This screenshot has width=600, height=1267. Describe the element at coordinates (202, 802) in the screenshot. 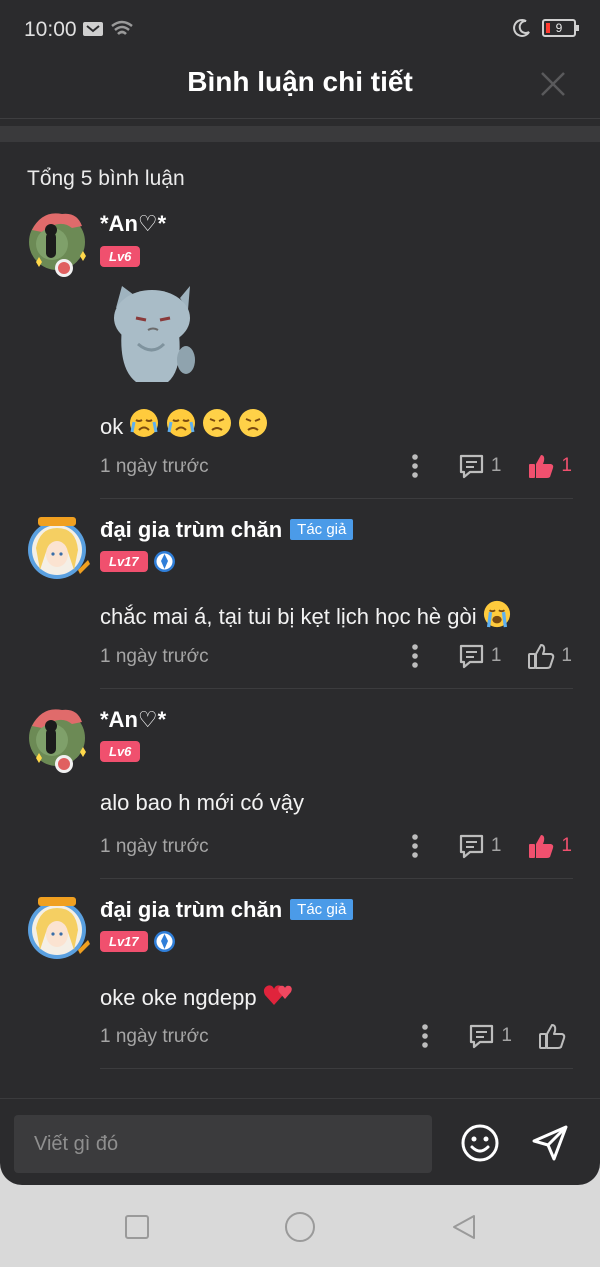

I see `comment-text: alo bao h mới có vậy` at that location.